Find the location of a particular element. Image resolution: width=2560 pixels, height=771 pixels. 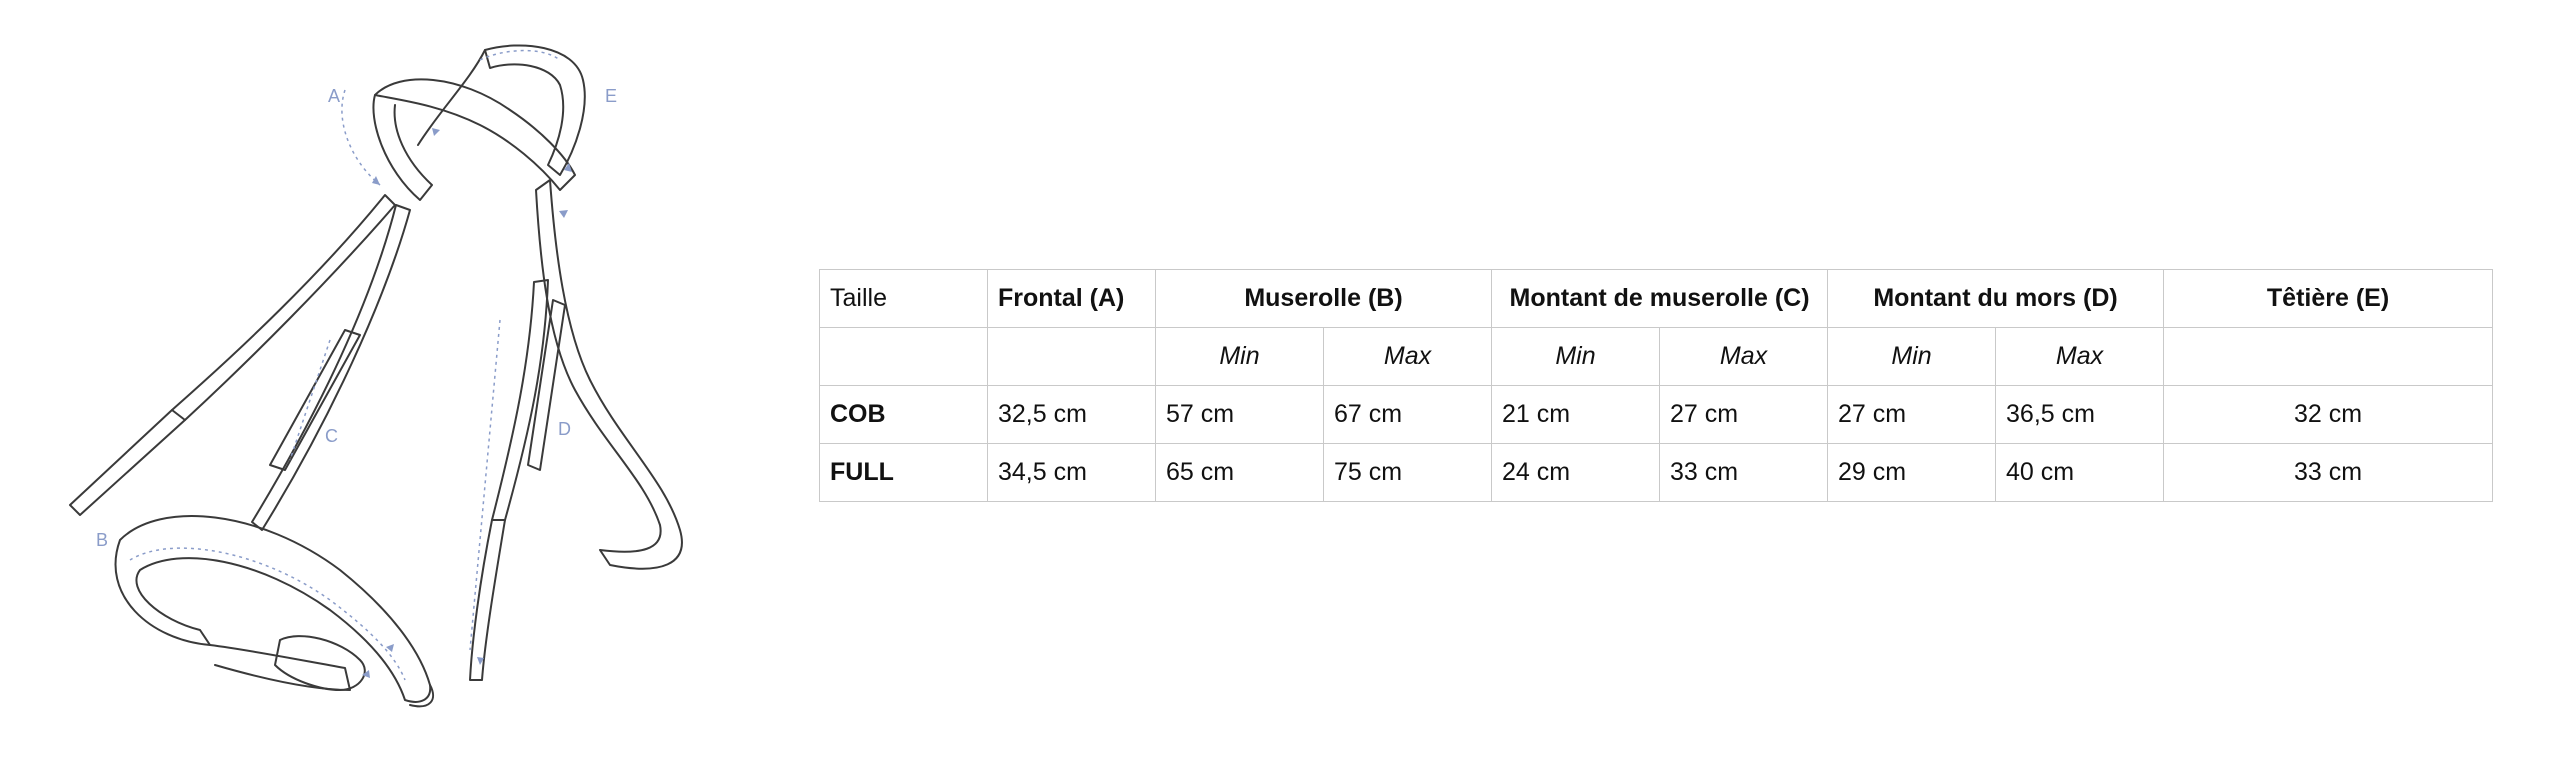

subheader-montant-mors-max: Max is located at coordinates (2080, 356).